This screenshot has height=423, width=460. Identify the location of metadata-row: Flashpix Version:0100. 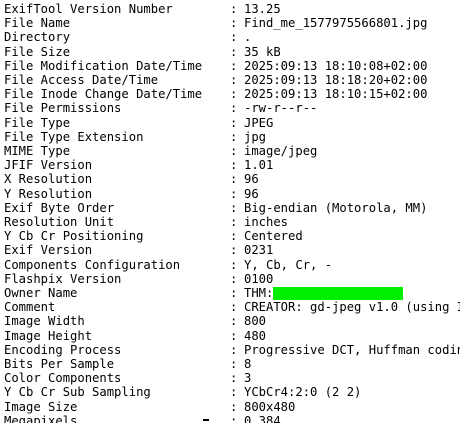
(232, 279).